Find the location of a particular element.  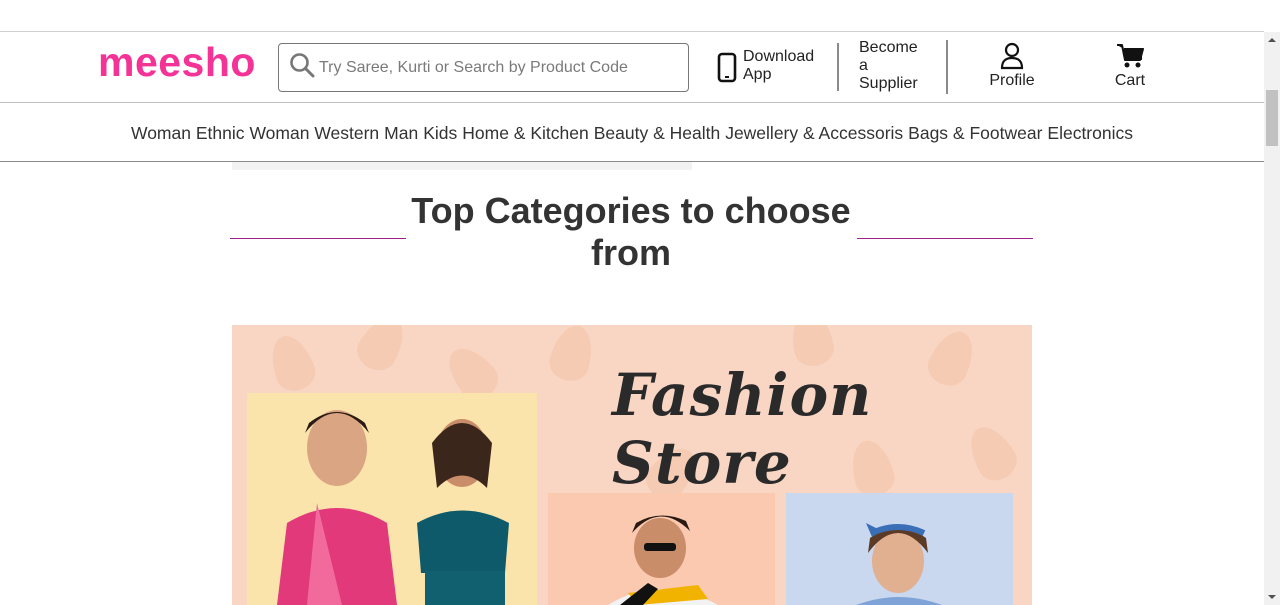

search-input is located at coordinates (499, 67).